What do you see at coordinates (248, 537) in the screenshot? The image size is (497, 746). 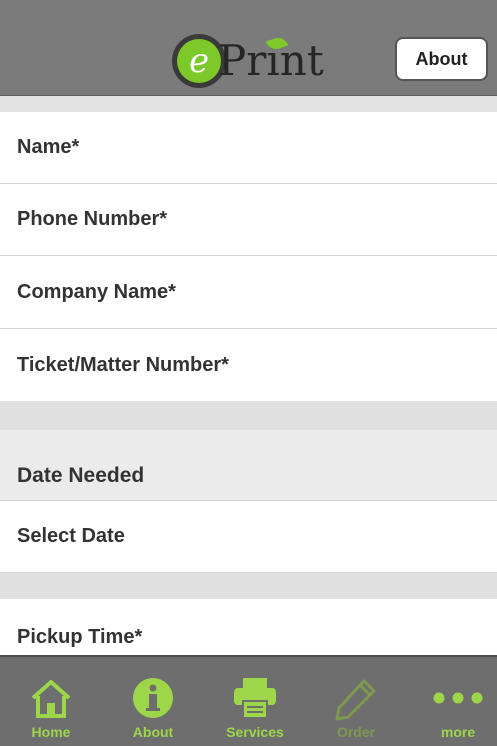 I see `select-date-field: Select Date` at bounding box center [248, 537].